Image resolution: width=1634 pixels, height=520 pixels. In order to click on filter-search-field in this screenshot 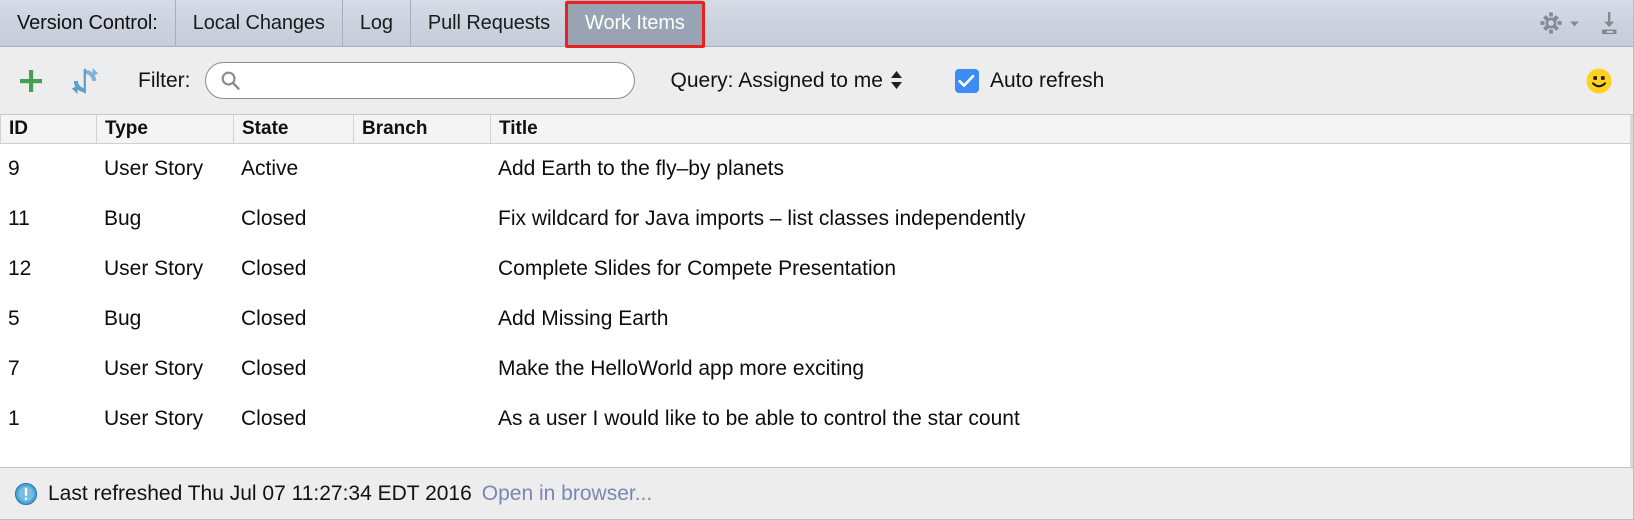, I will do `click(419, 80)`.